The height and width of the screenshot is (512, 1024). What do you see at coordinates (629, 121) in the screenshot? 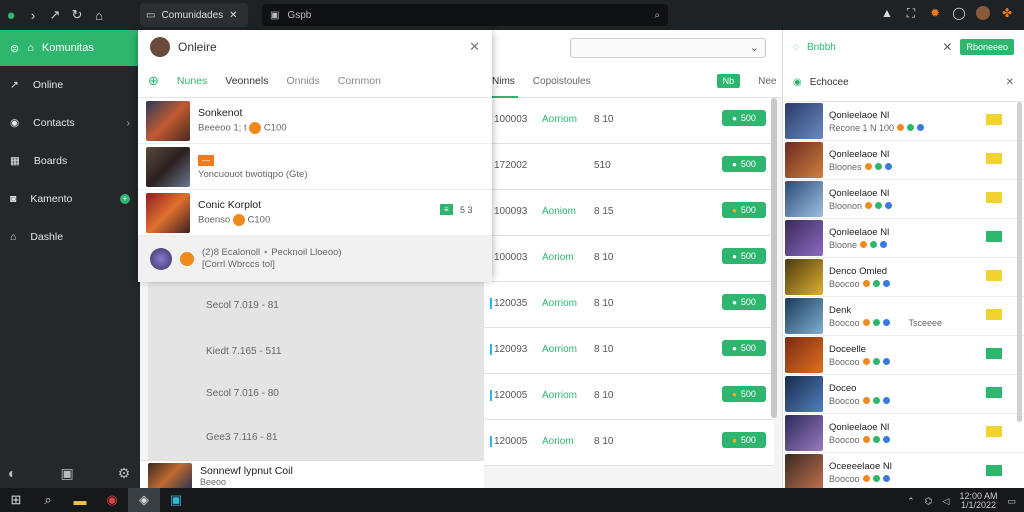
I see `table-row: 100003 Aorriom 8 10 ● 500` at bounding box center [629, 121].